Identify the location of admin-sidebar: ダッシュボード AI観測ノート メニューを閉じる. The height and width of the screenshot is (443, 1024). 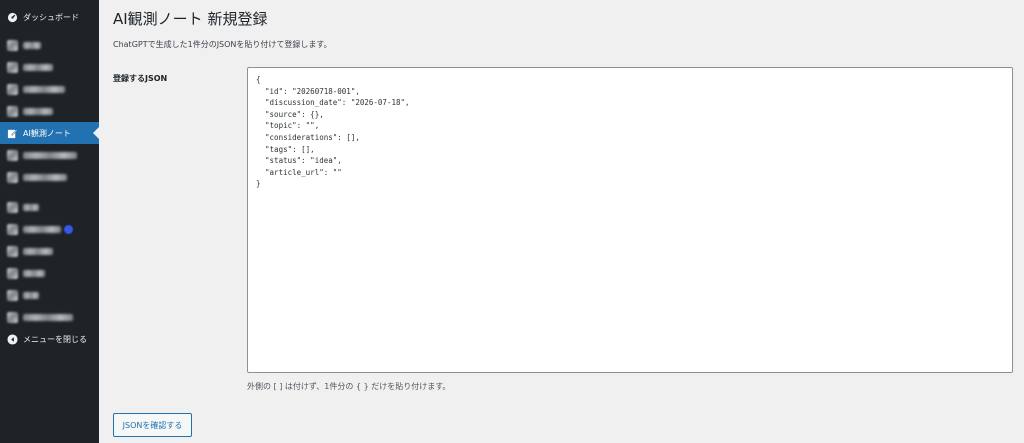
(49, 221).